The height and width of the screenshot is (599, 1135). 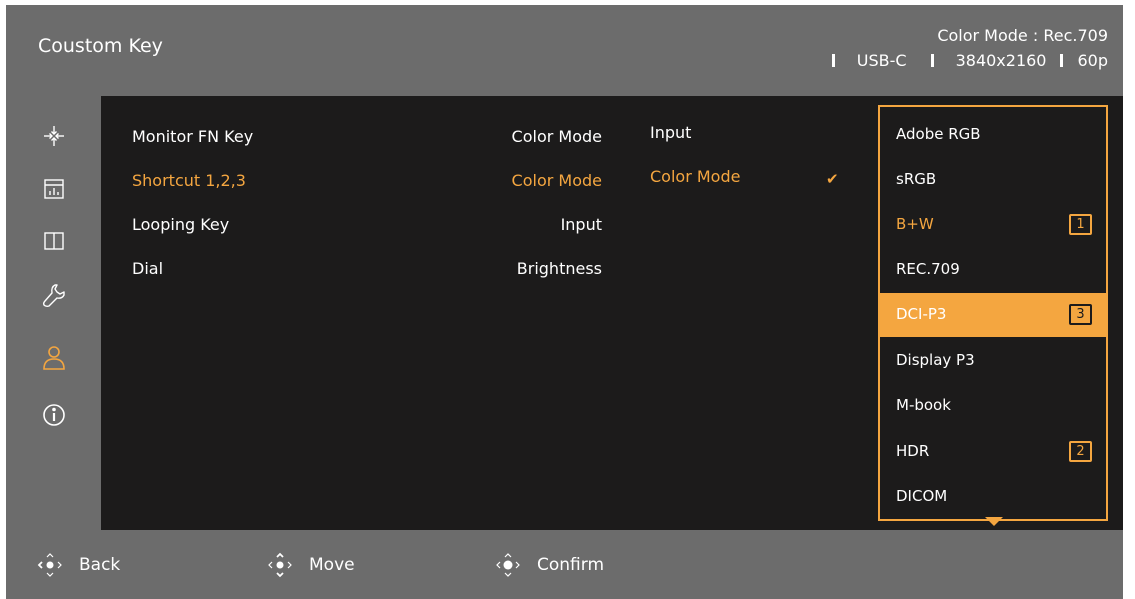 What do you see at coordinates (54, 241) in the screenshot?
I see `layout-icon` at bounding box center [54, 241].